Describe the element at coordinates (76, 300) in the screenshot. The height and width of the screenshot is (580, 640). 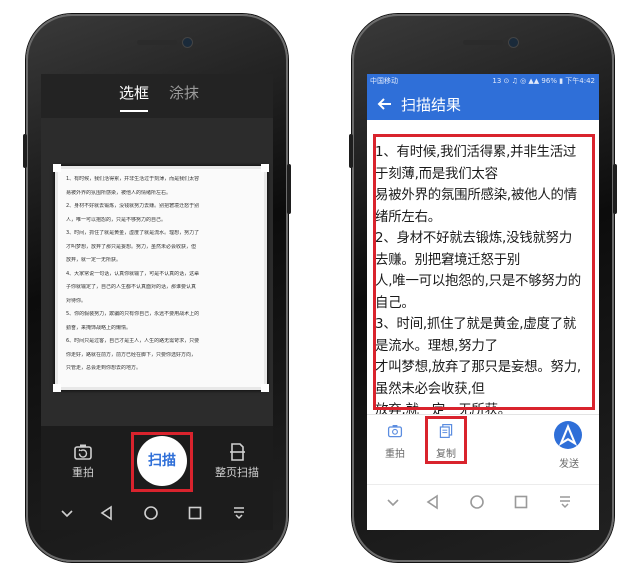
I see `document-text-line: 对待你。` at that location.